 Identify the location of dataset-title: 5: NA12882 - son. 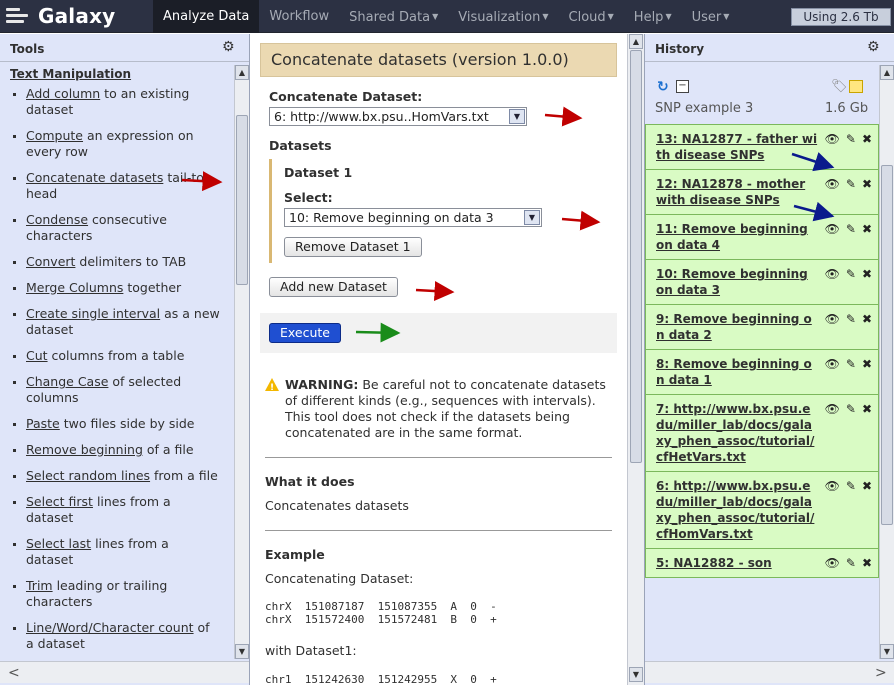
(714, 563).